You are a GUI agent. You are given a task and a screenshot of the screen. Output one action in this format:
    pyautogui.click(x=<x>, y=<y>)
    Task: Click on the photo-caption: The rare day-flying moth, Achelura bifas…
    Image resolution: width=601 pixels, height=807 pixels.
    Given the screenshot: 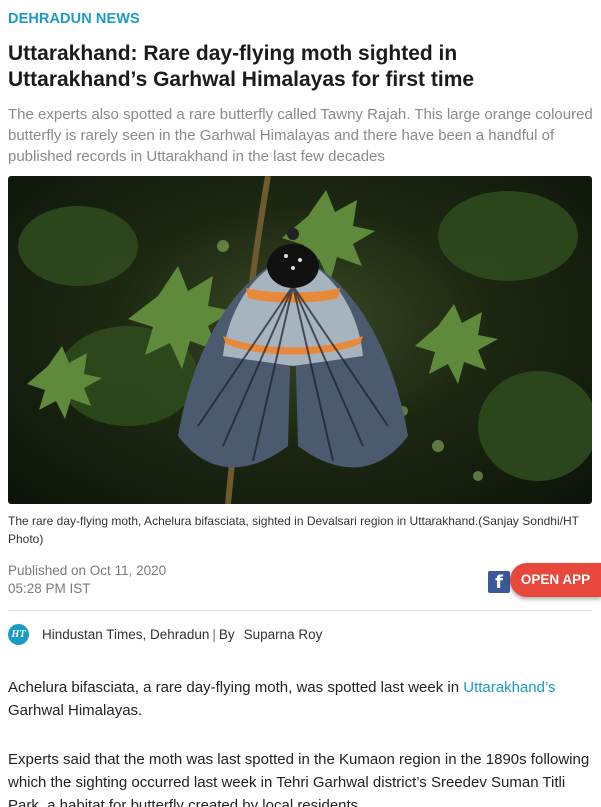 What is the action you would take?
    pyautogui.click(x=293, y=530)
    